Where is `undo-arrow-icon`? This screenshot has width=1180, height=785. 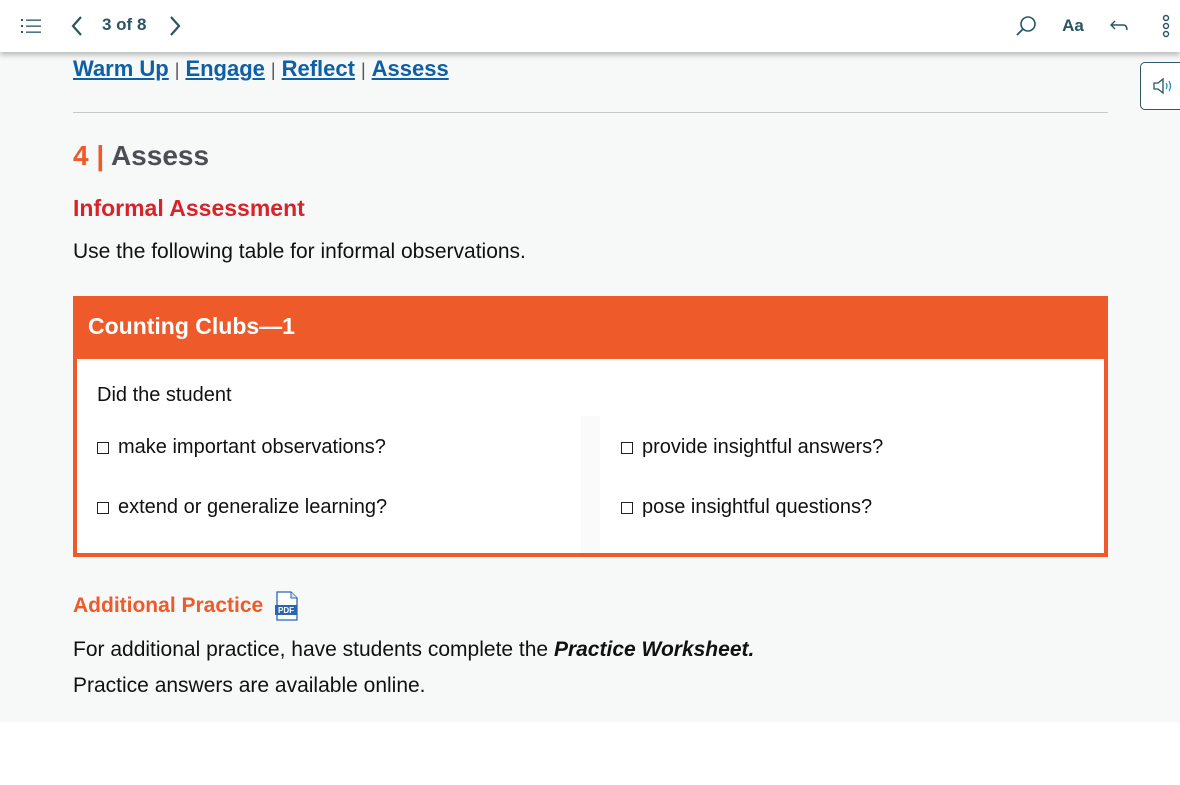 undo-arrow-icon is located at coordinates (1119, 25).